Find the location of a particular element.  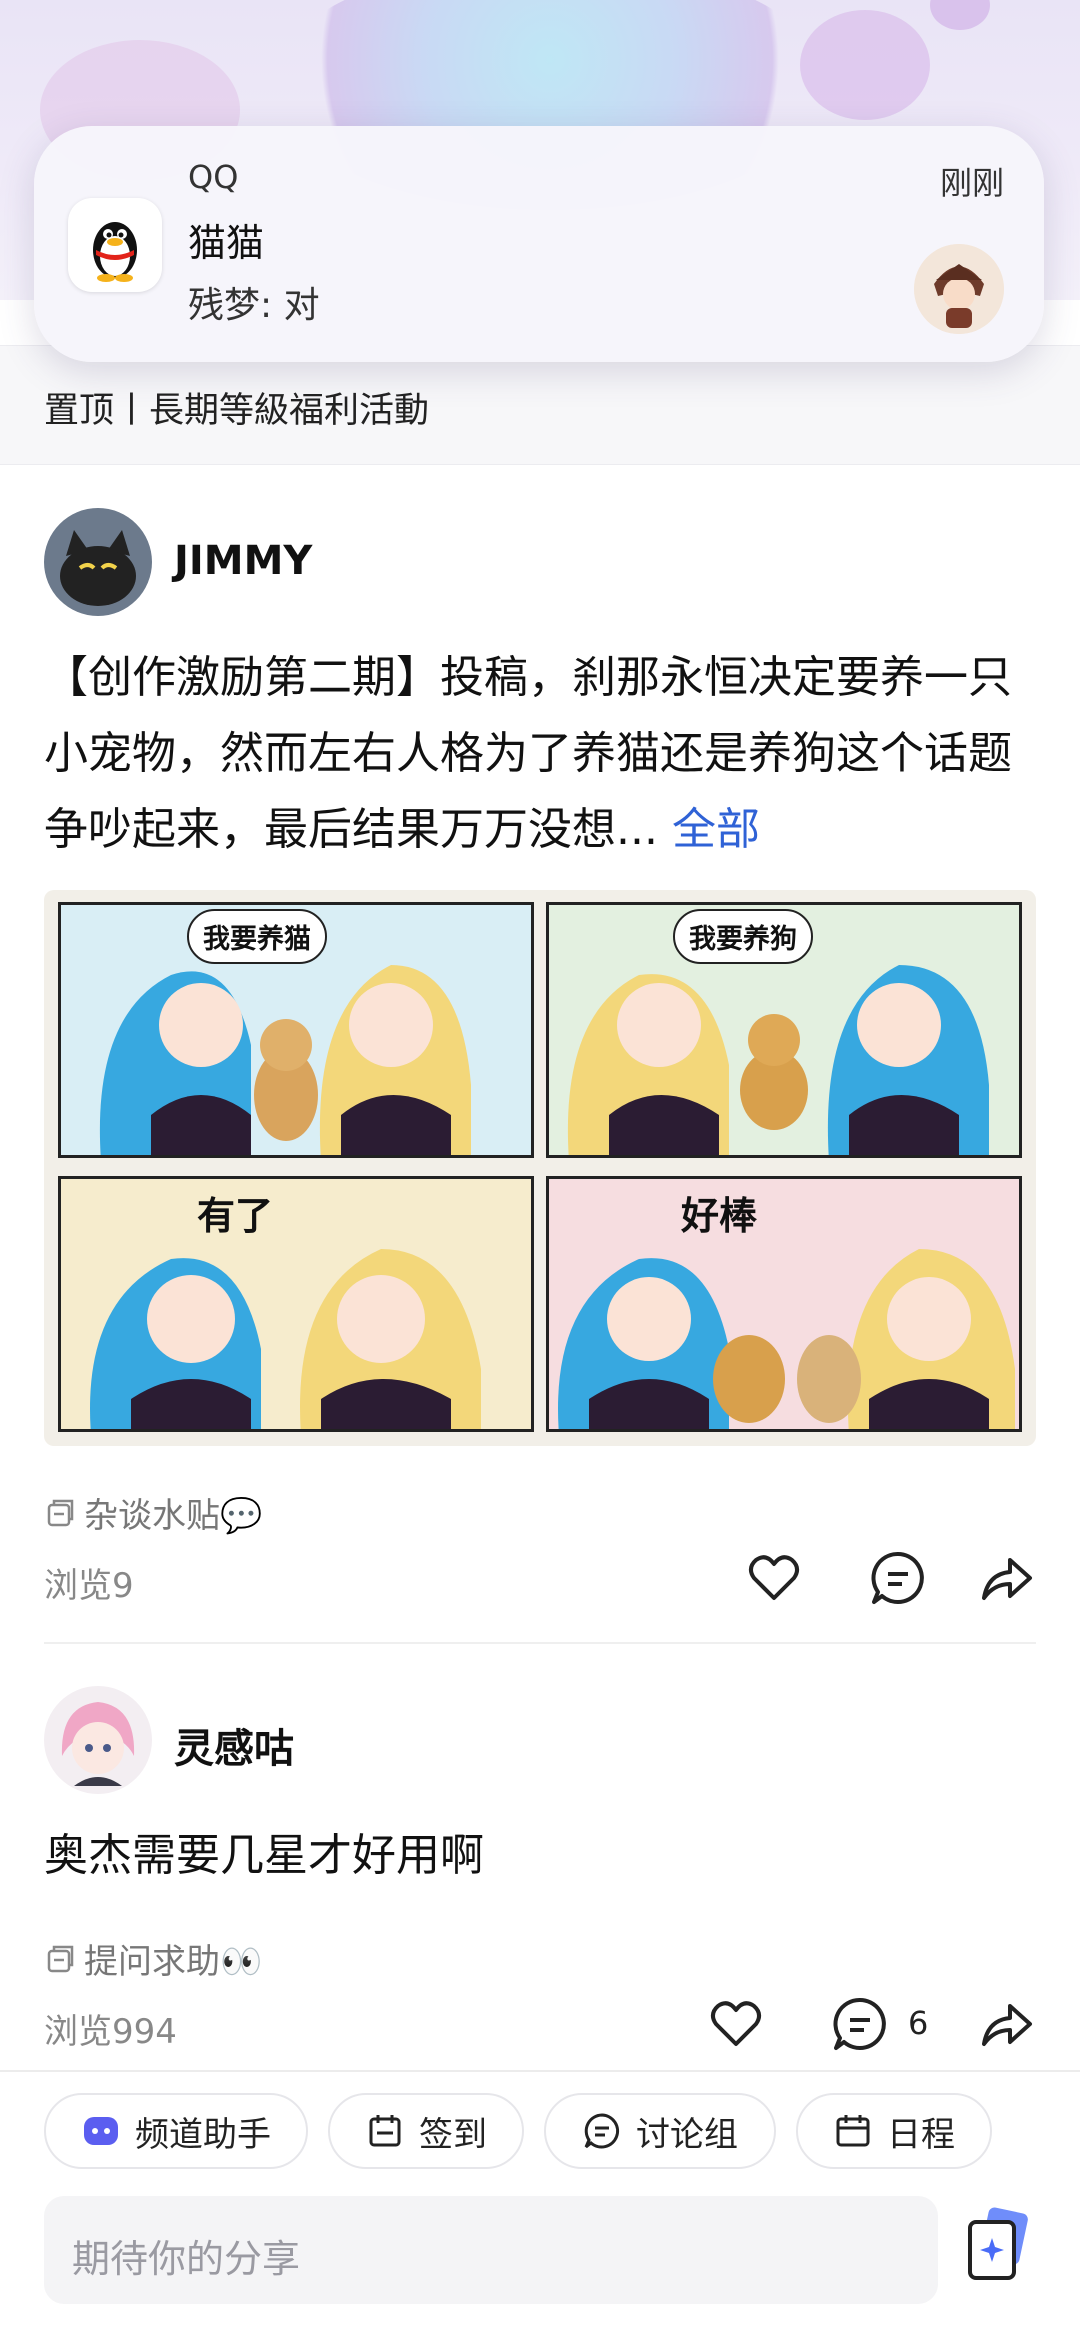

assistant-icon is located at coordinates (101, 2131).